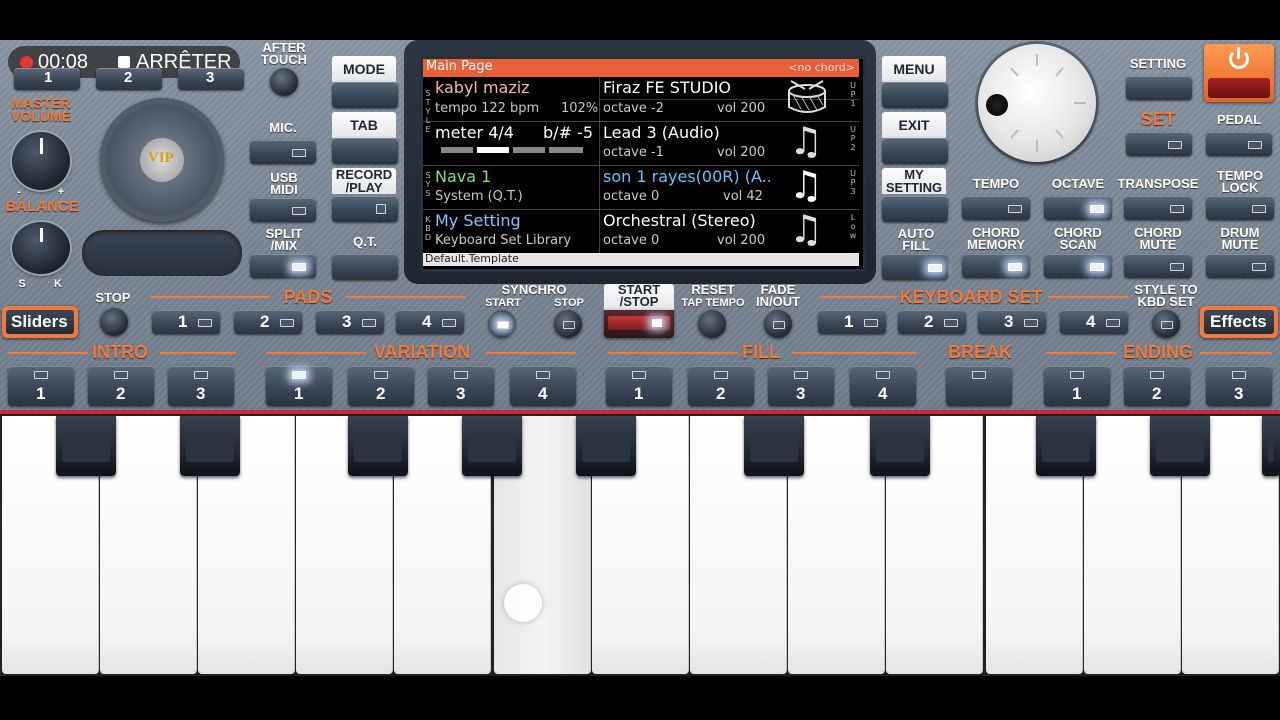 The image size is (1280, 720). I want to click on fill-3-button: 3, so click(801, 386).